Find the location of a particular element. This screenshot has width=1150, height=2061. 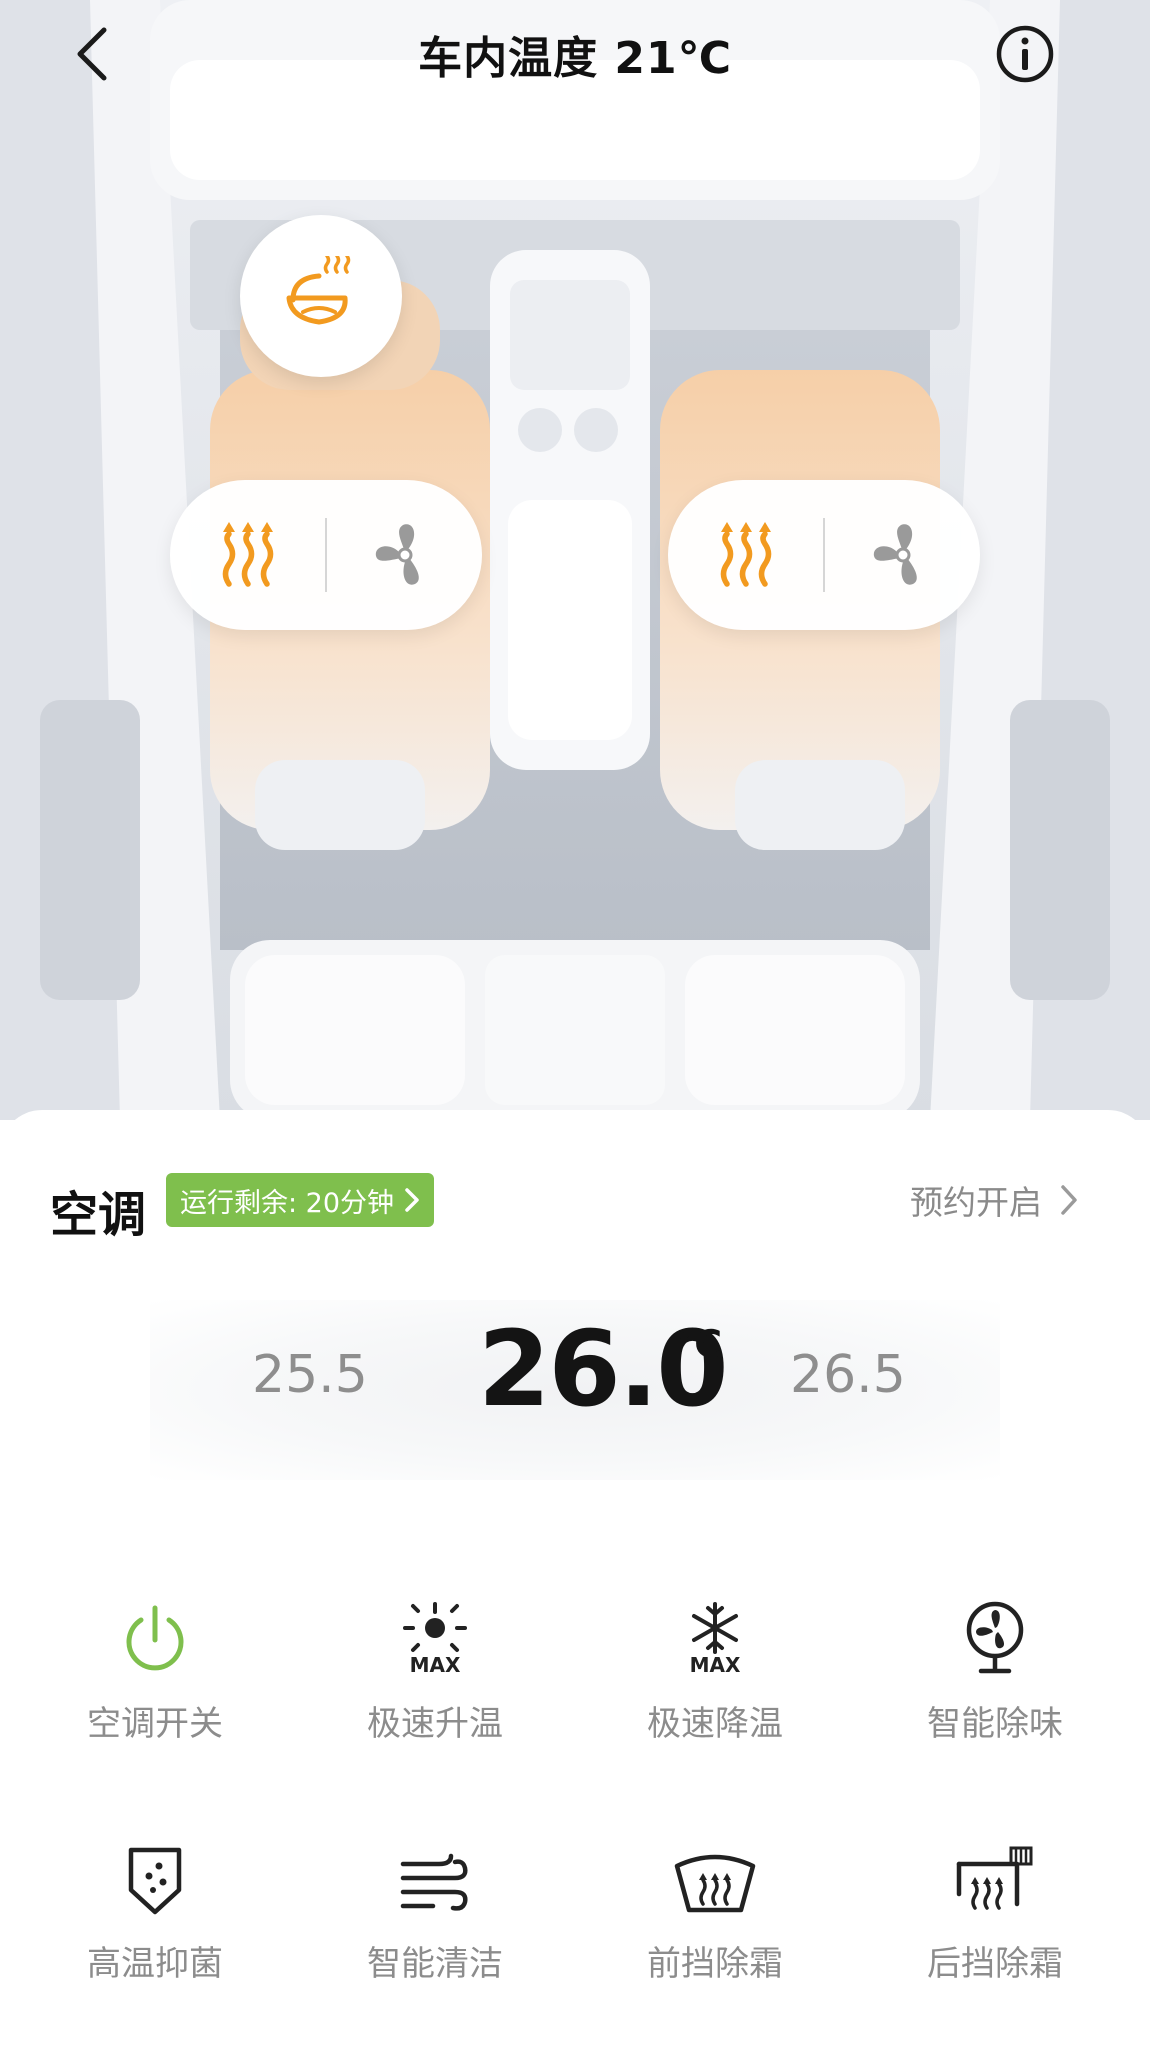

high-temp-sterilize-button: 高温抑菌 is located at coordinates (155, 1920).